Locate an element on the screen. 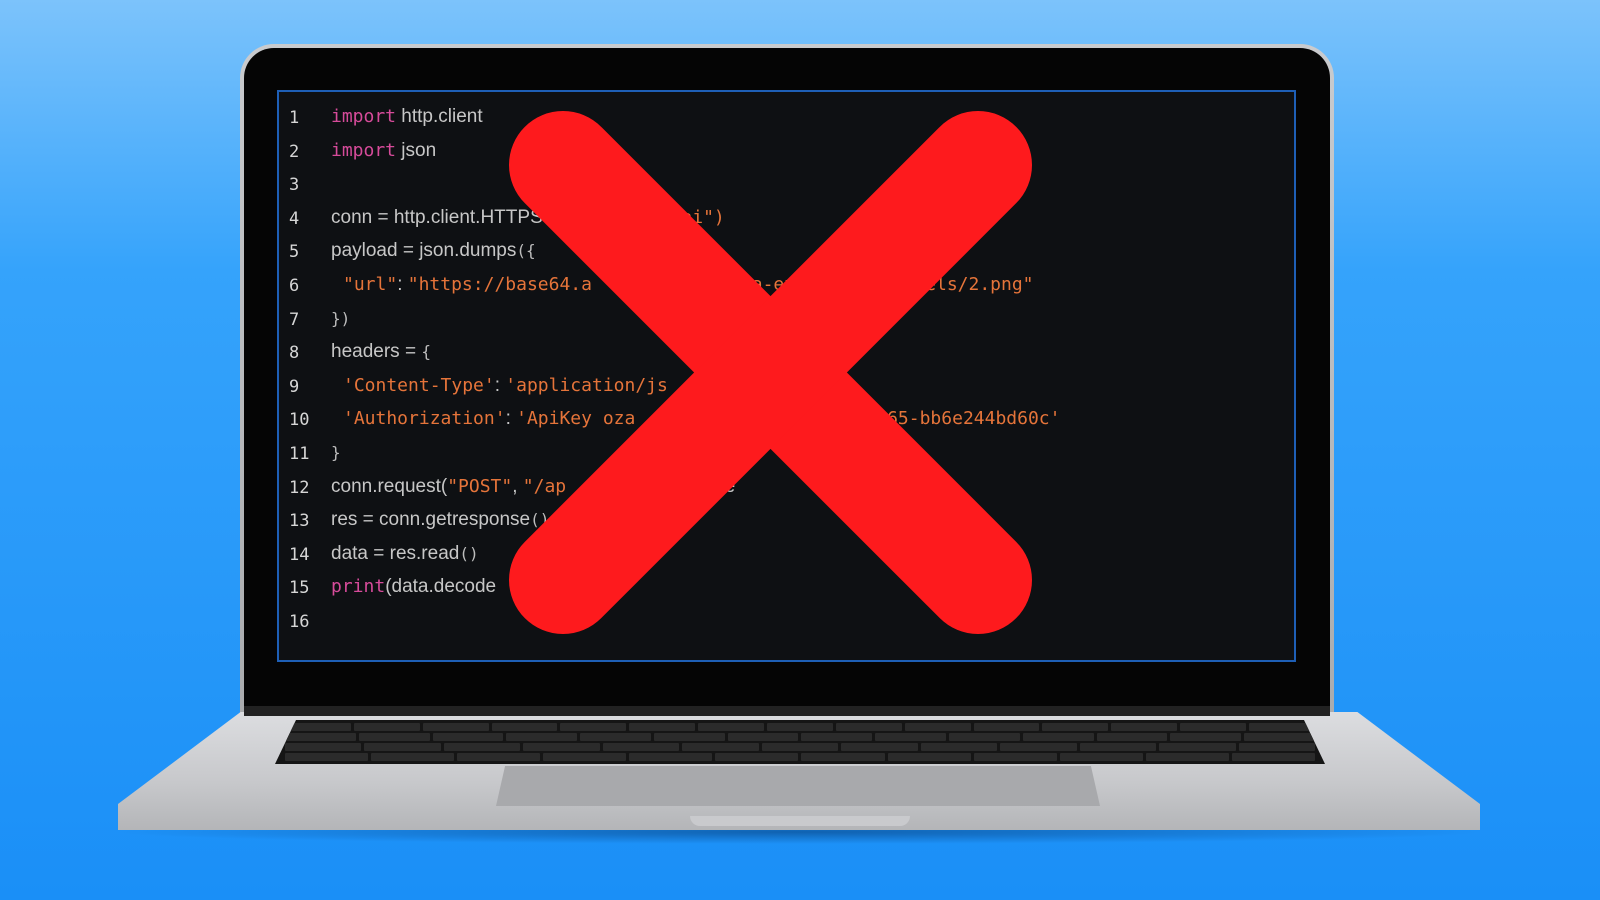  lid-notch is located at coordinates (800, 821).